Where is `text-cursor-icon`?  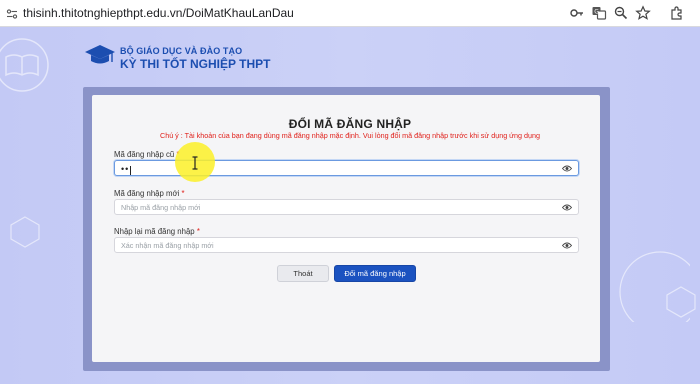 text-cursor-icon is located at coordinates (195, 163).